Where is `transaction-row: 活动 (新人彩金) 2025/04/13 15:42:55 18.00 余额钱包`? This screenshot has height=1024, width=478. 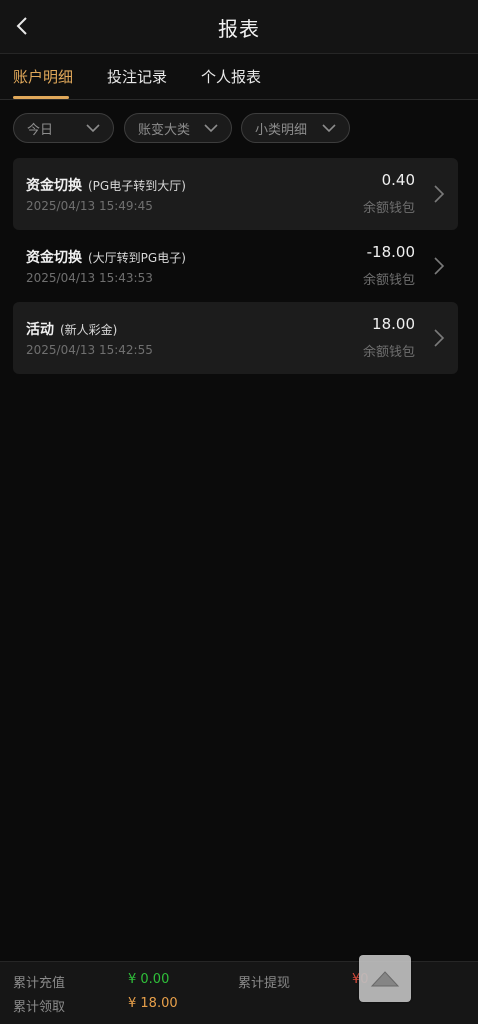
transaction-row: 活动 (新人彩金) 2025/04/13 15:42:55 18.00 余额钱包 is located at coordinates (235, 338).